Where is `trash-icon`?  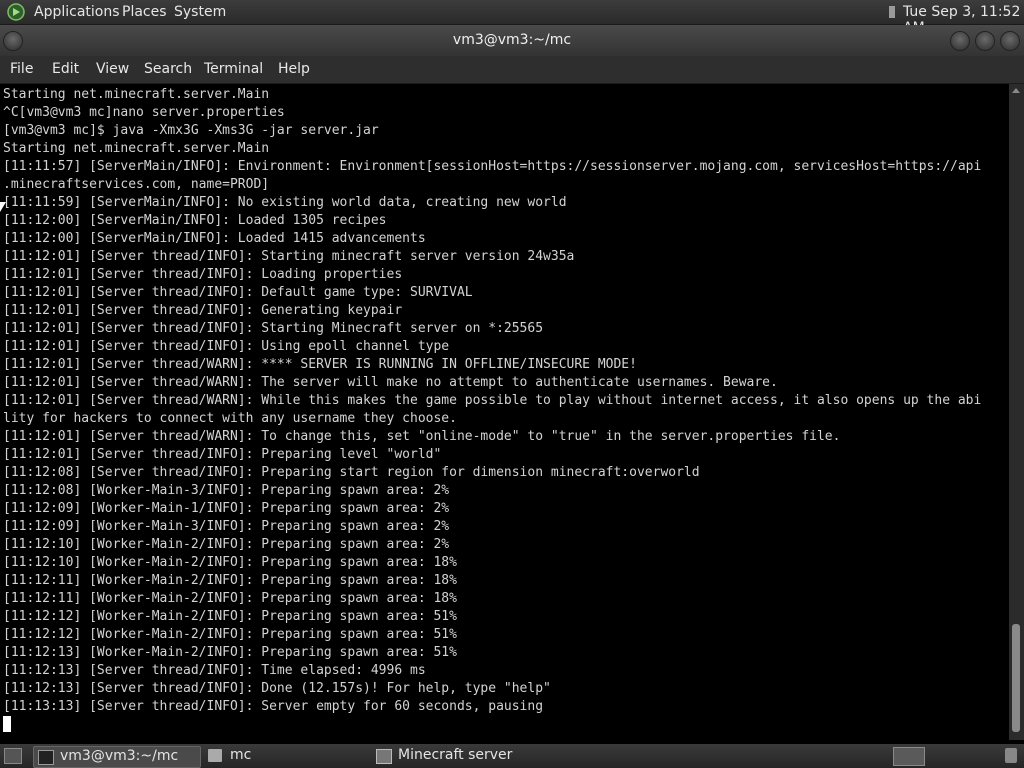
trash-icon is located at coordinates (1011, 755).